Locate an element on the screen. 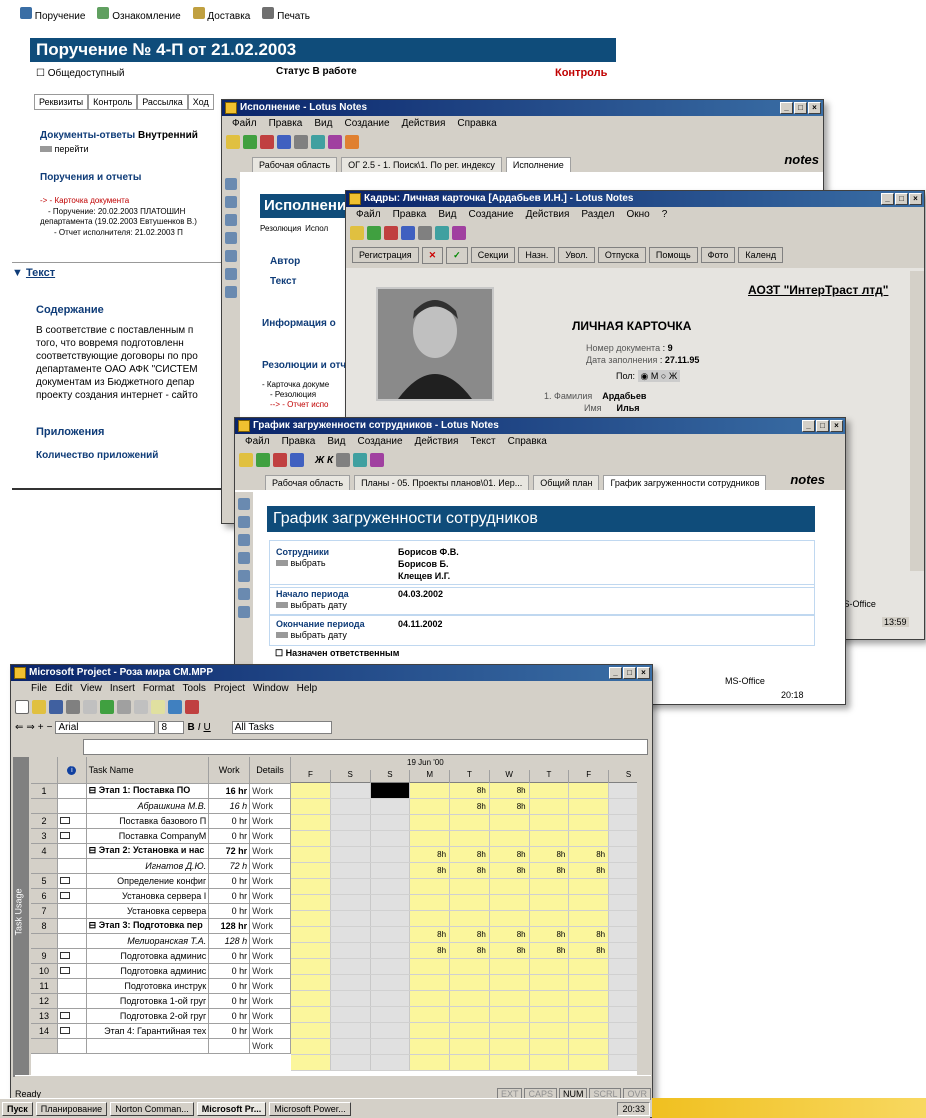 Image resolution: width=926 pixels, height=1118 pixels. table-row: 11 Подготовка инструк 0 hr Work is located at coordinates (161, 986).